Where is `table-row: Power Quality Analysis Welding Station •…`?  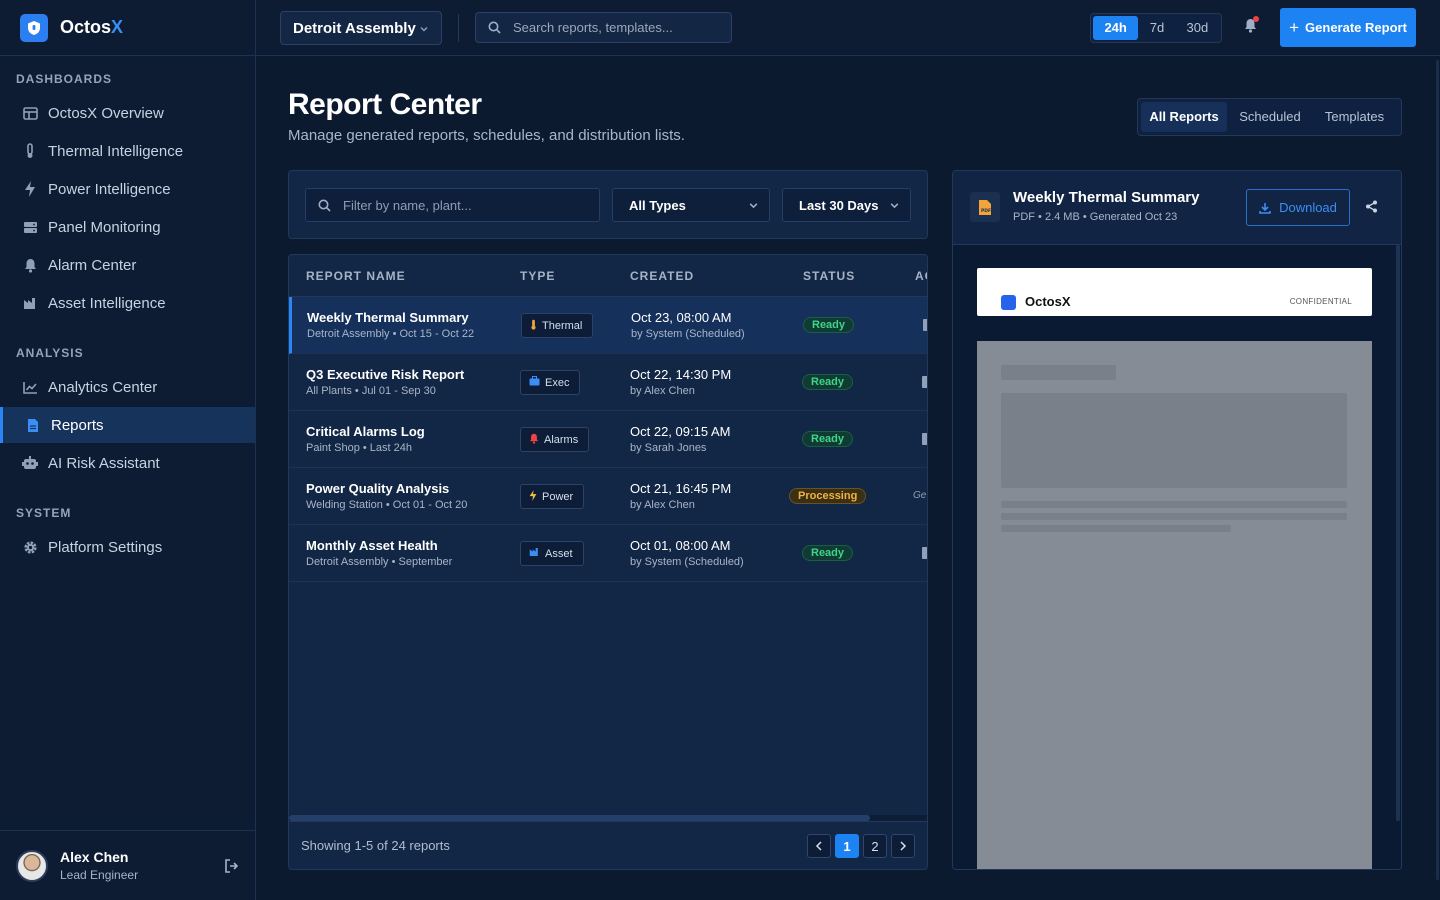 table-row: Power Quality Analysis Welding Station •… is located at coordinates (608, 496).